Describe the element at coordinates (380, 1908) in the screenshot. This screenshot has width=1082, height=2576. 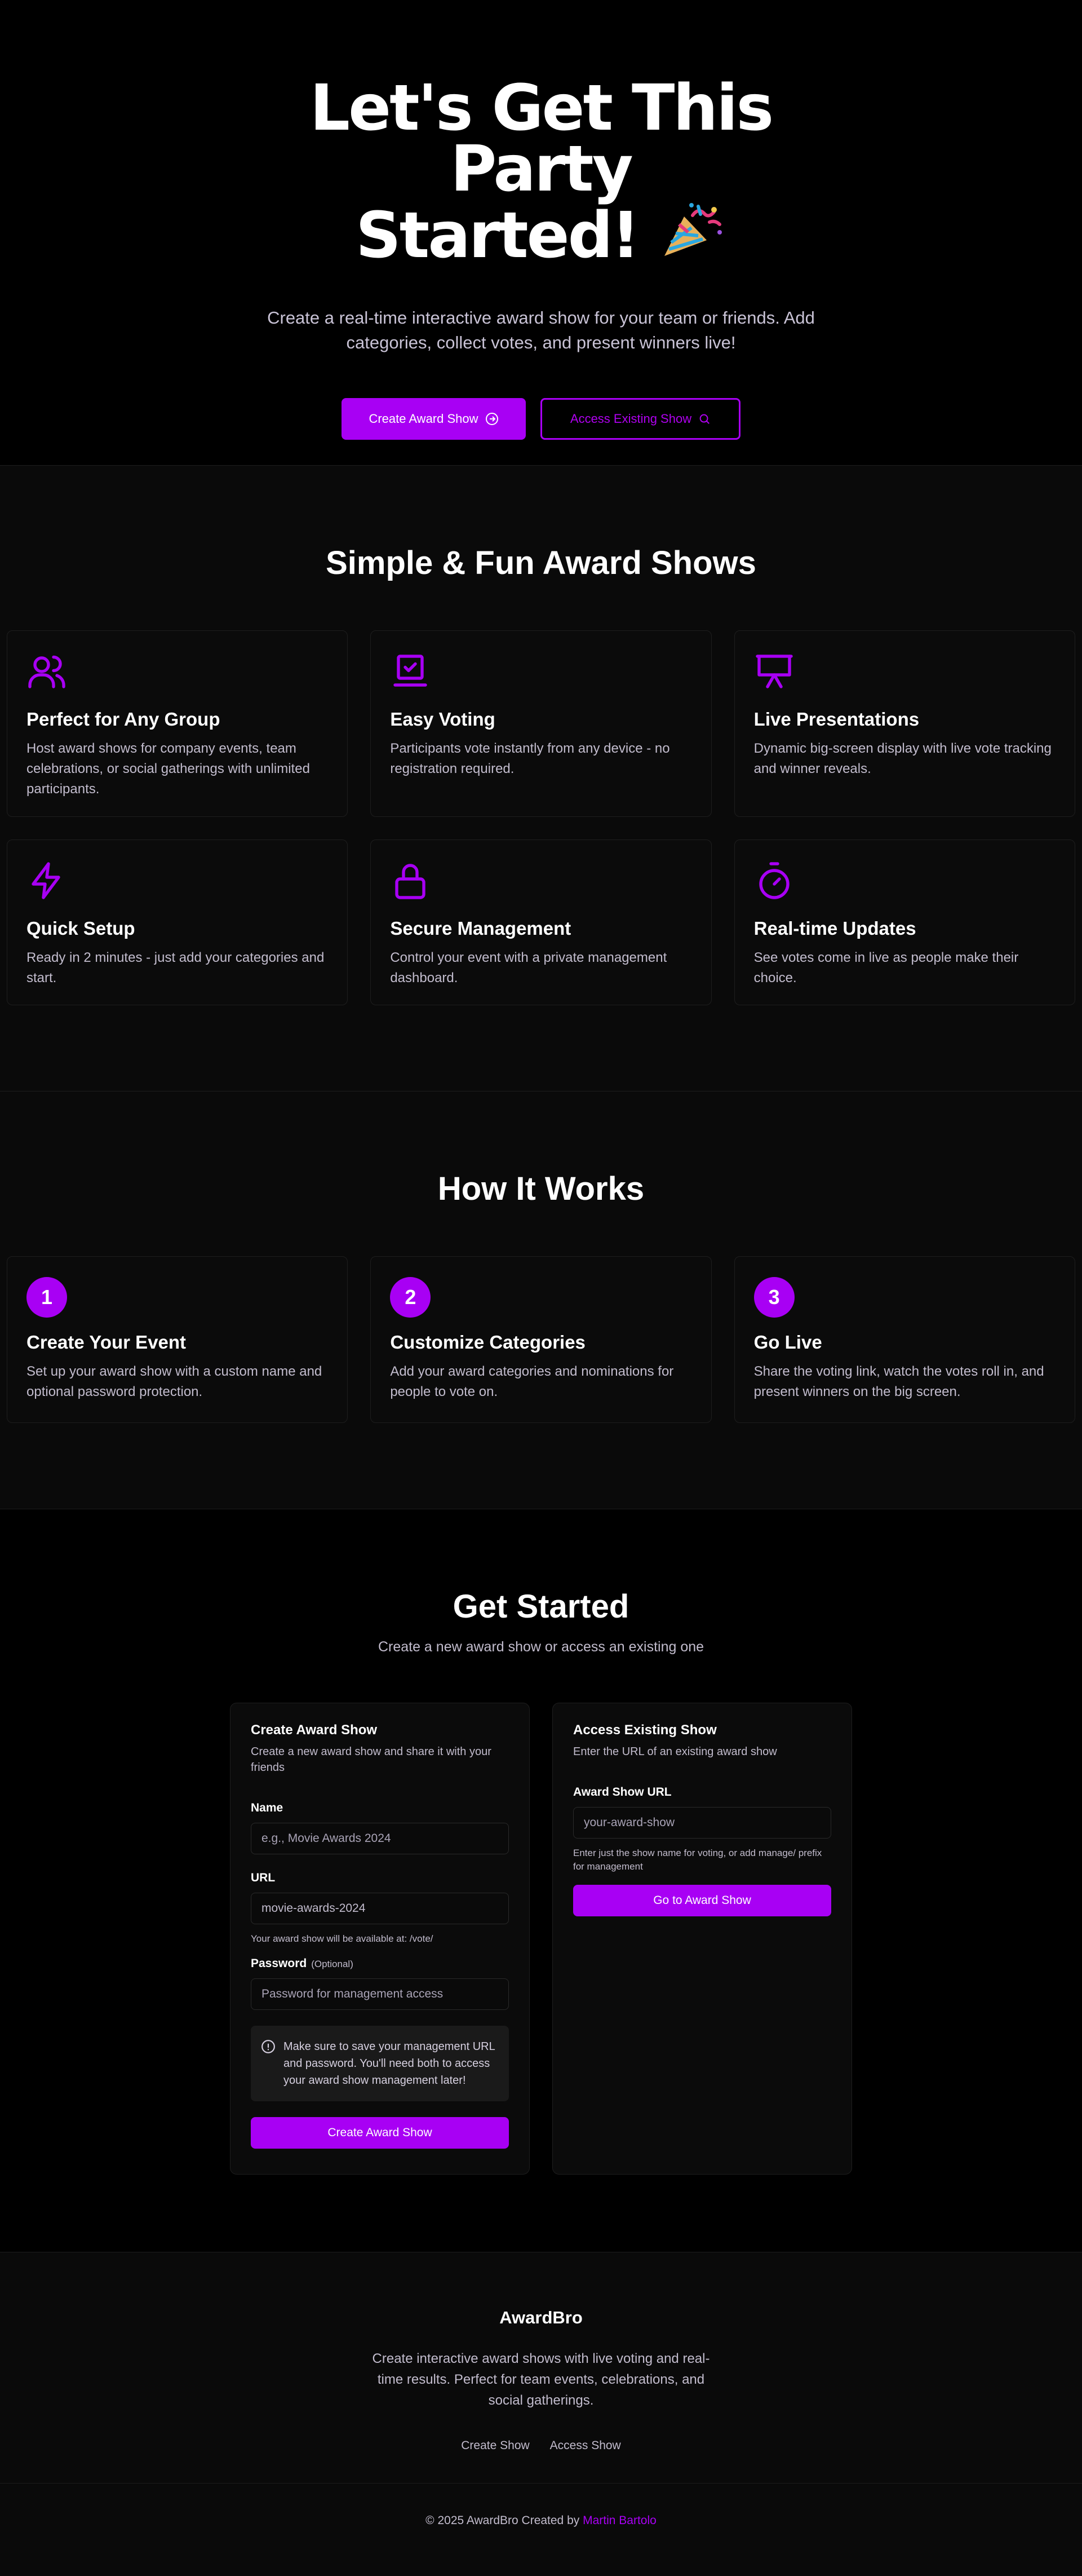
I see `url-input` at that location.